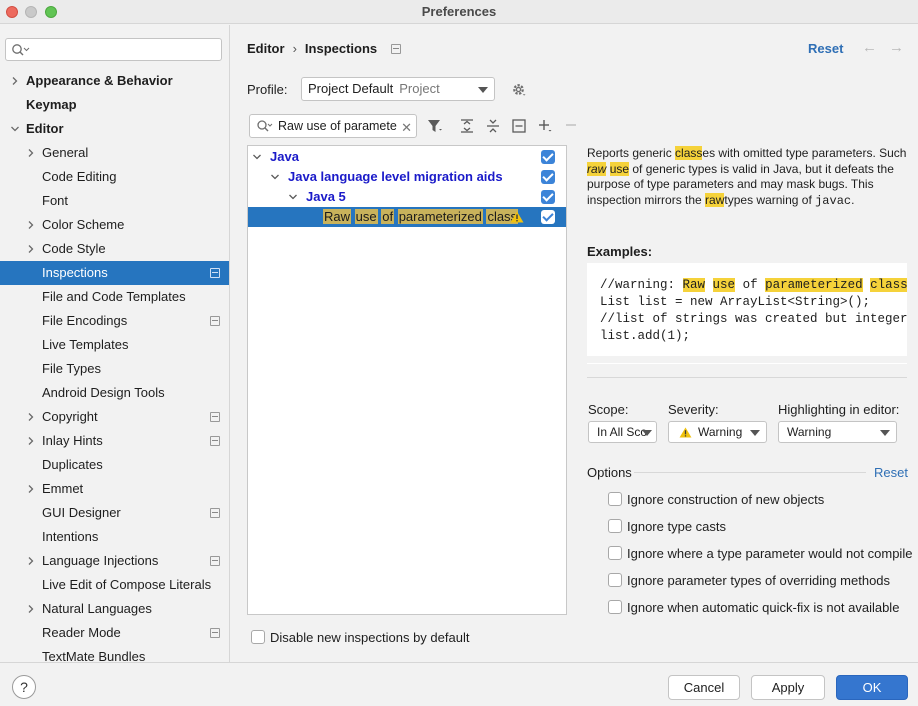 This screenshot has width=918, height=706. Describe the element at coordinates (517, 217) in the screenshot. I see `warning-icon` at that location.